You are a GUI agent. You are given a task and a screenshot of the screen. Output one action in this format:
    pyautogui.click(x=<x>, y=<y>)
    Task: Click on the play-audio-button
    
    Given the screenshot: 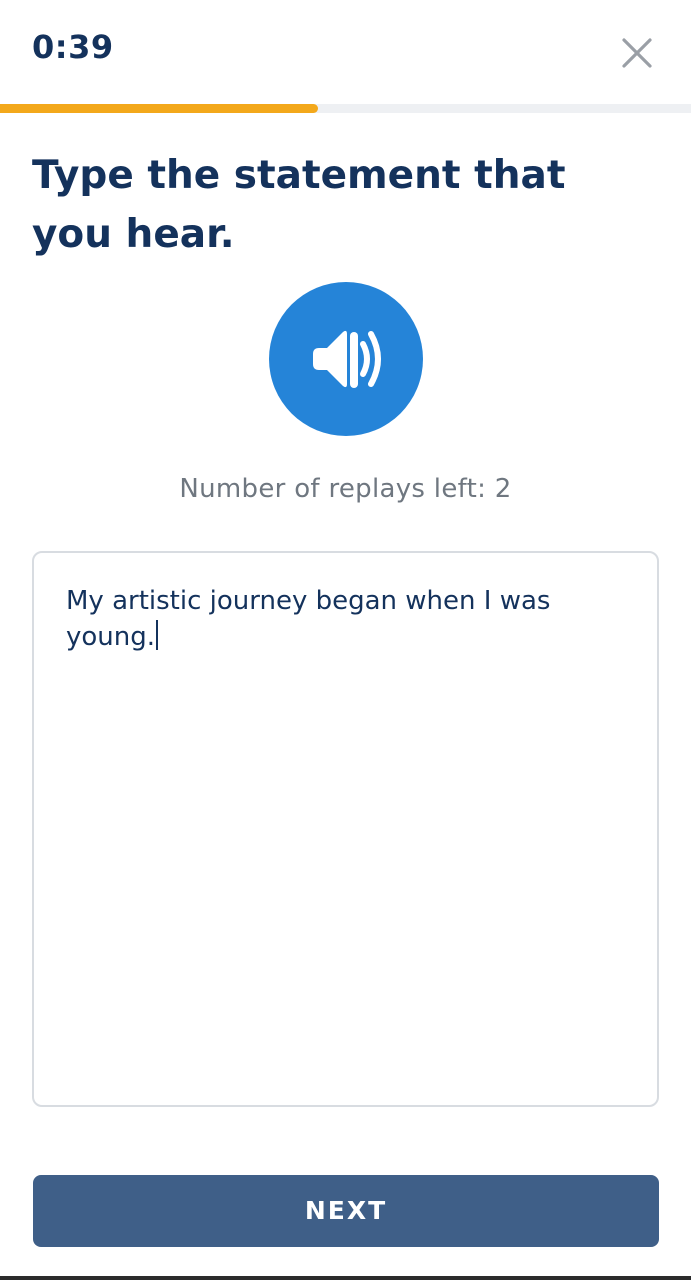 What is the action you would take?
    pyautogui.click(x=346, y=359)
    